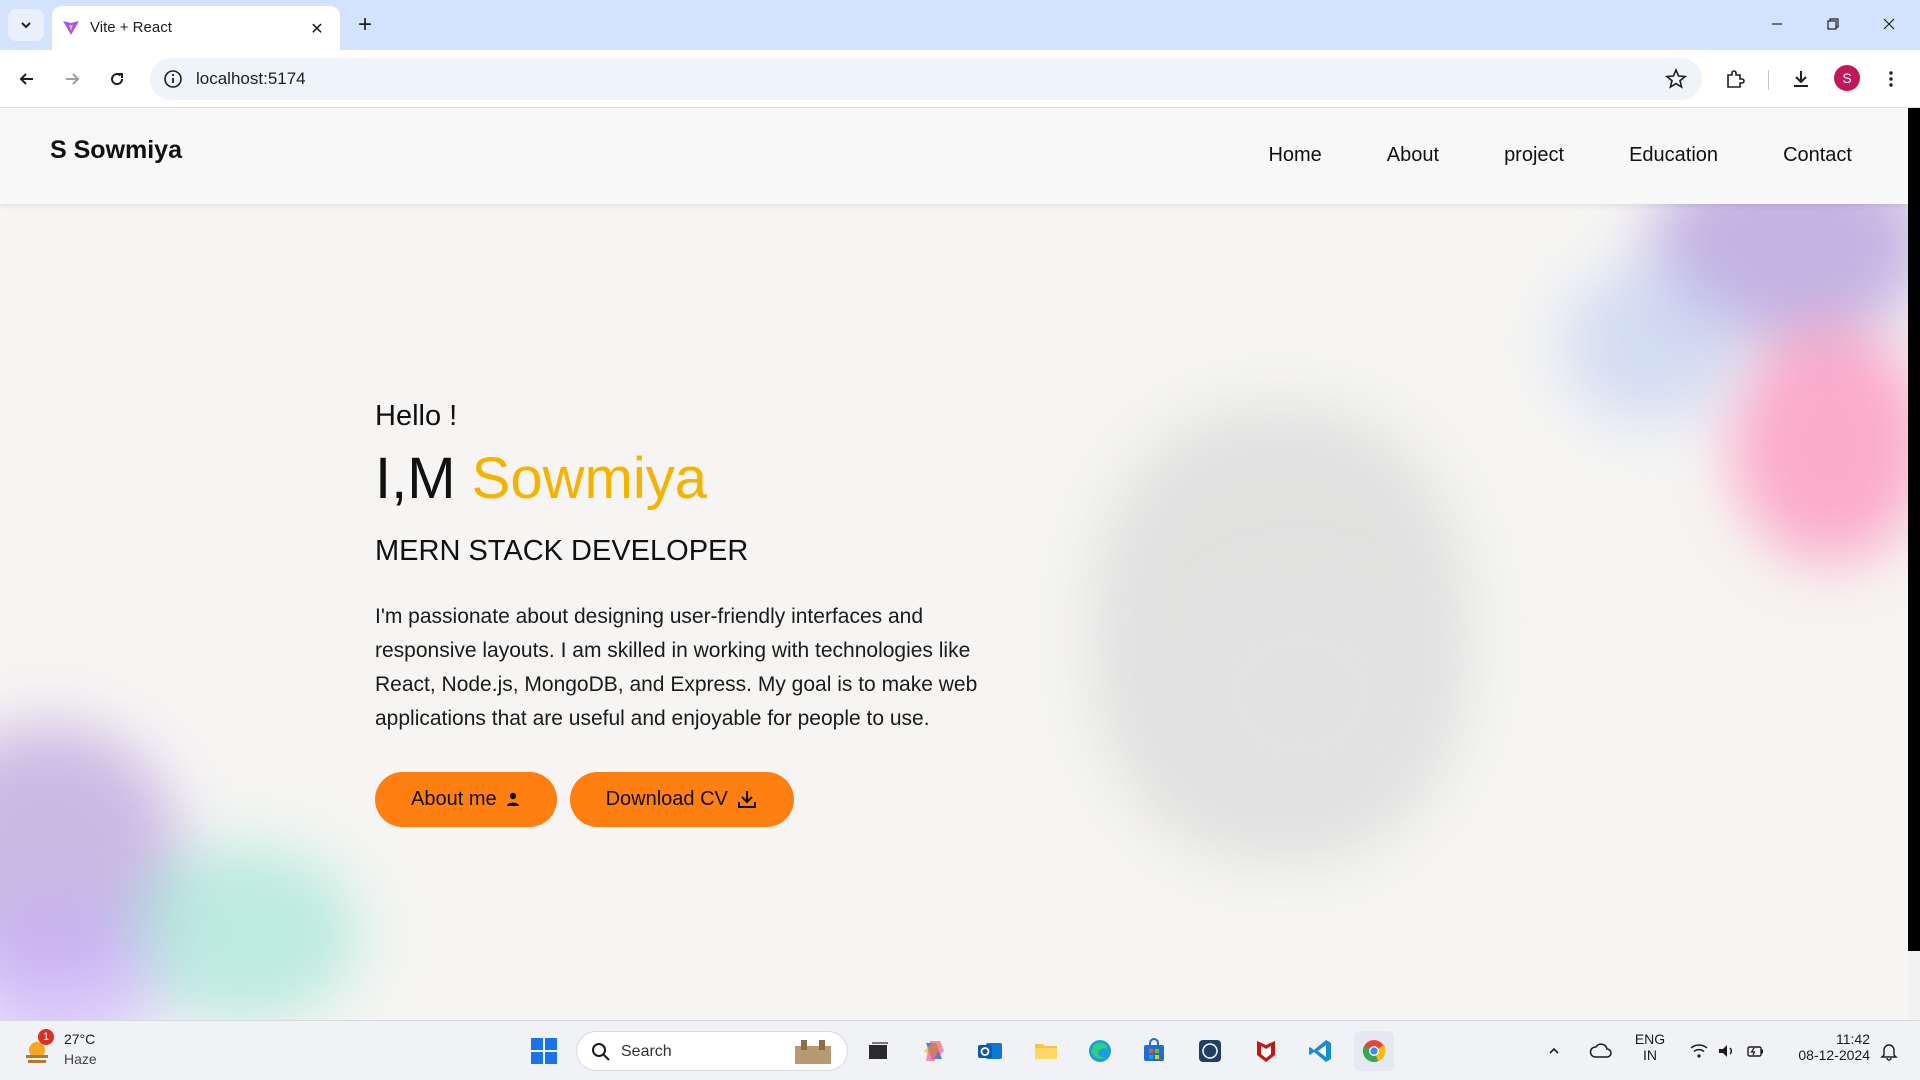 This screenshot has height=1080, width=1920. What do you see at coordinates (116, 150) in the screenshot?
I see `site-brand: S Sowmiya` at bounding box center [116, 150].